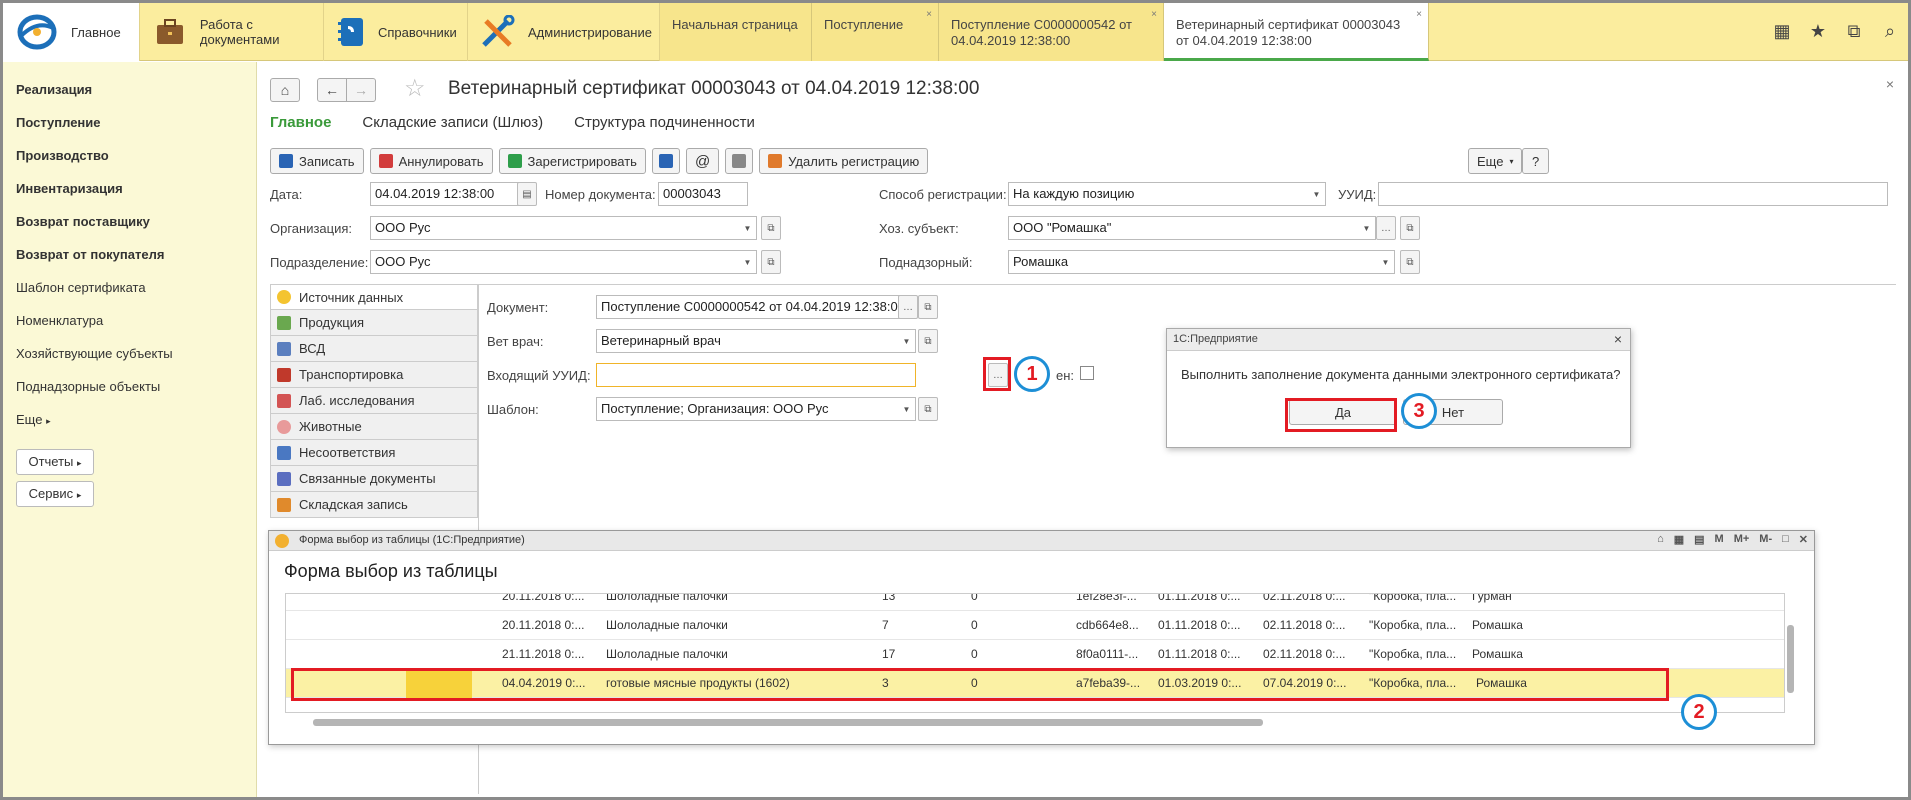 The width and height of the screenshot is (1911, 800). Describe the element at coordinates (664, 122) in the screenshot. I see `nav-structure: Структура подчиненности` at that location.